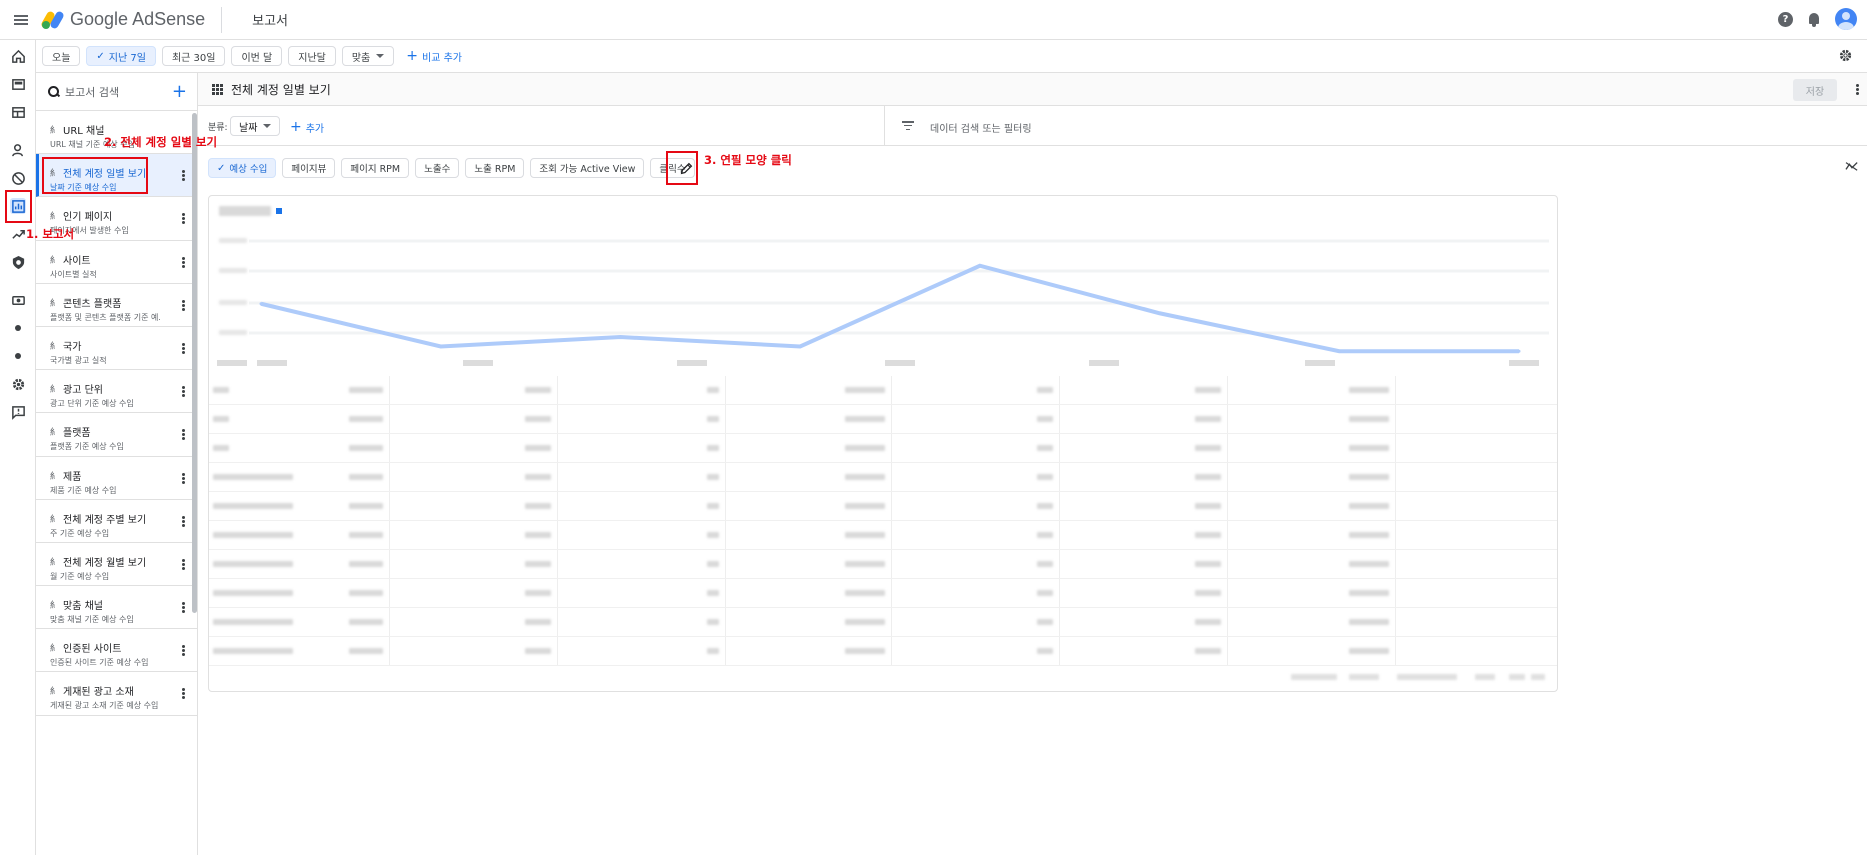 This screenshot has height=855, width=1867. I want to click on date-chip-last-30-days: 최근 30일, so click(193, 56).